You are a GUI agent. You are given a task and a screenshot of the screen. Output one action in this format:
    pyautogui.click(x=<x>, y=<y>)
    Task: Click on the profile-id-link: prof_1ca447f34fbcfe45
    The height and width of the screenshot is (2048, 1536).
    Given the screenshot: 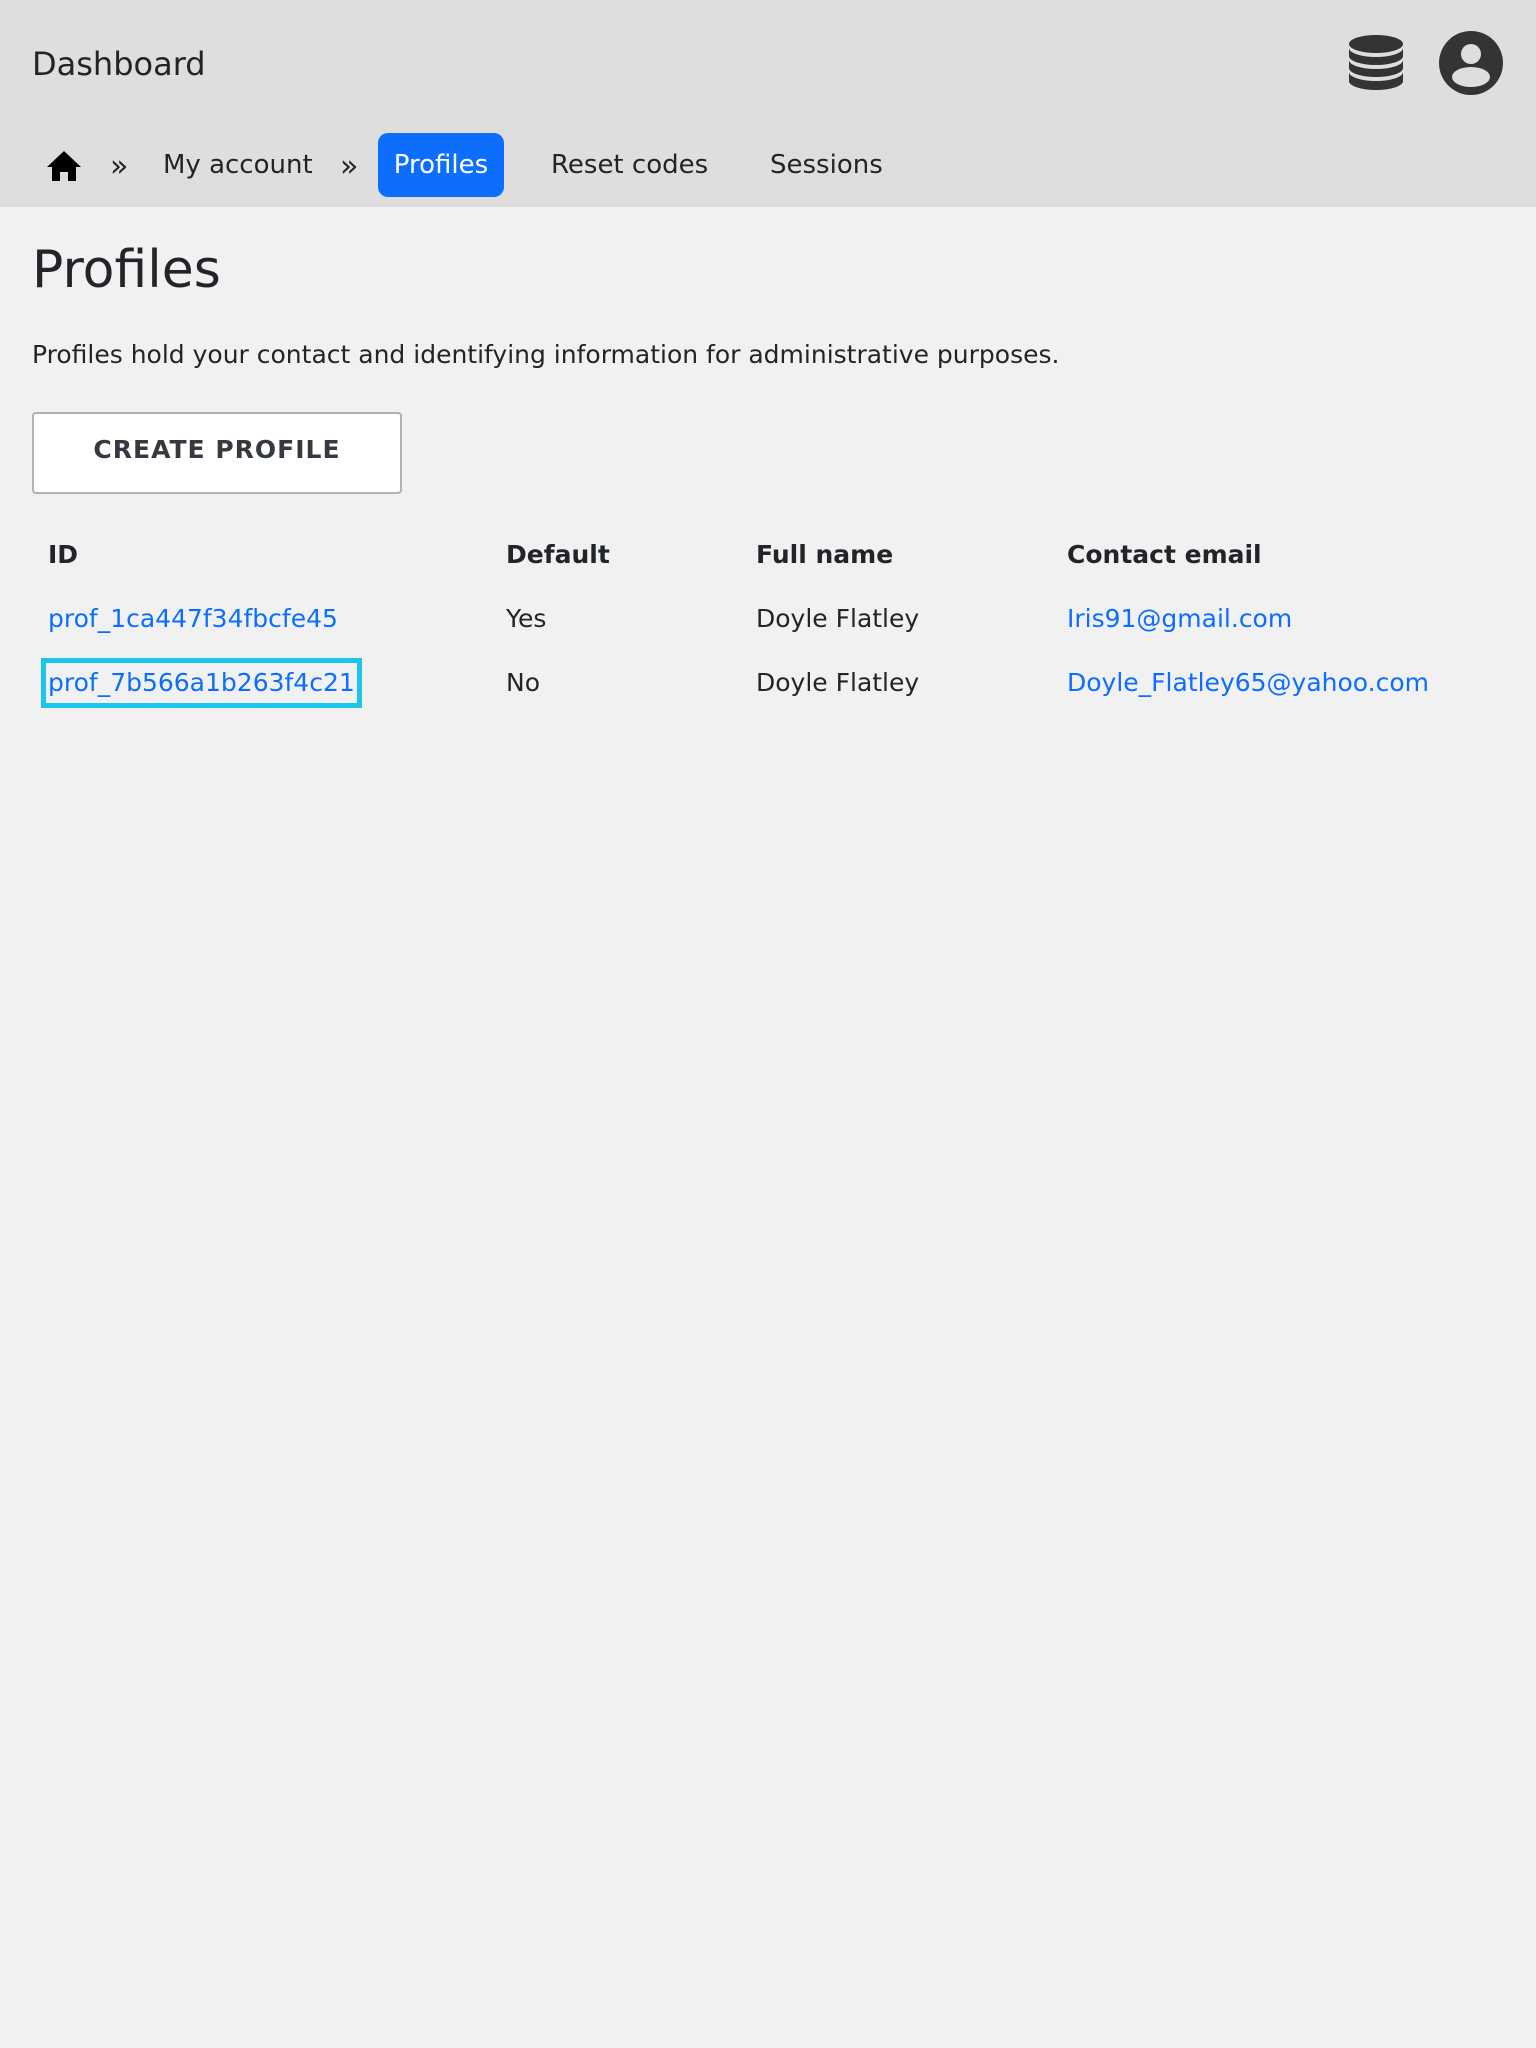 What is the action you would take?
    pyautogui.click(x=193, y=619)
    